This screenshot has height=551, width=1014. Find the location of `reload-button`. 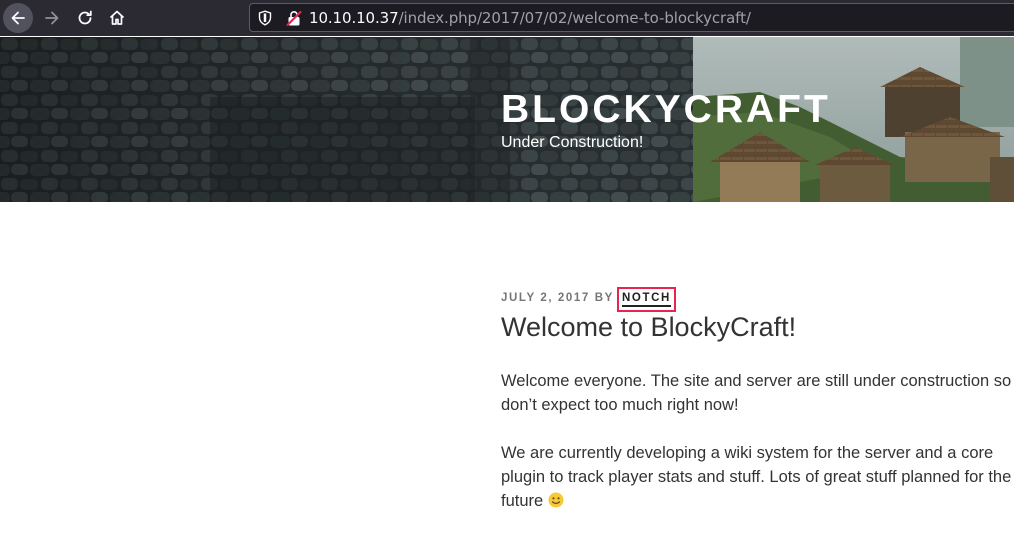

reload-button is located at coordinates (85, 18).